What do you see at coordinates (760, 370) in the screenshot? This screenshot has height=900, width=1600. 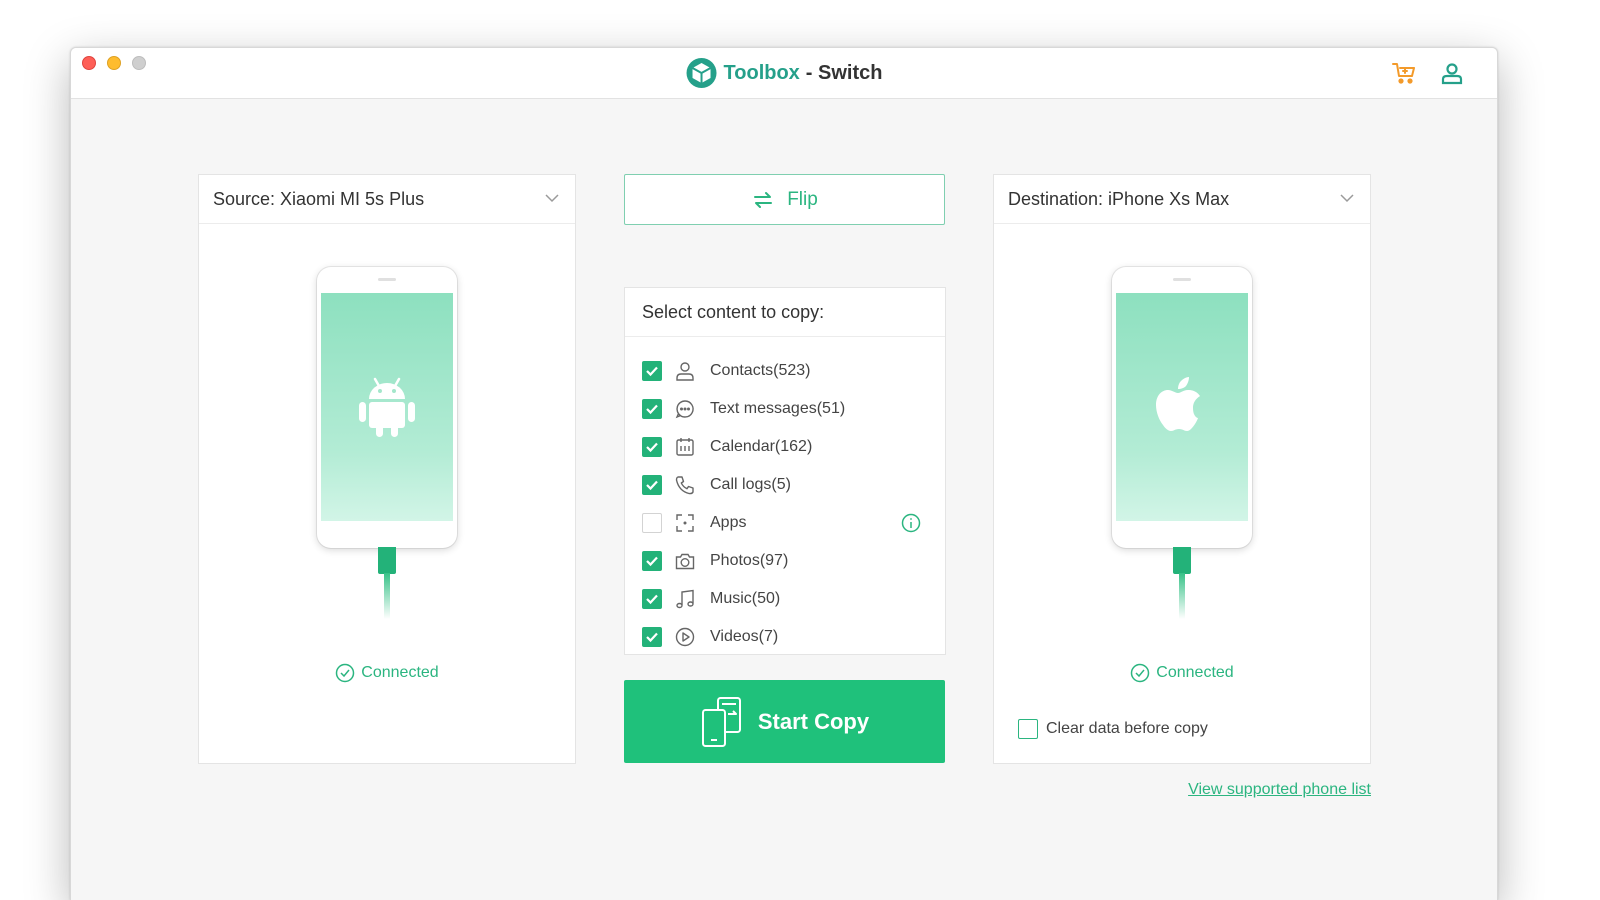 I see `content-item-label: Contacts(523)` at bounding box center [760, 370].